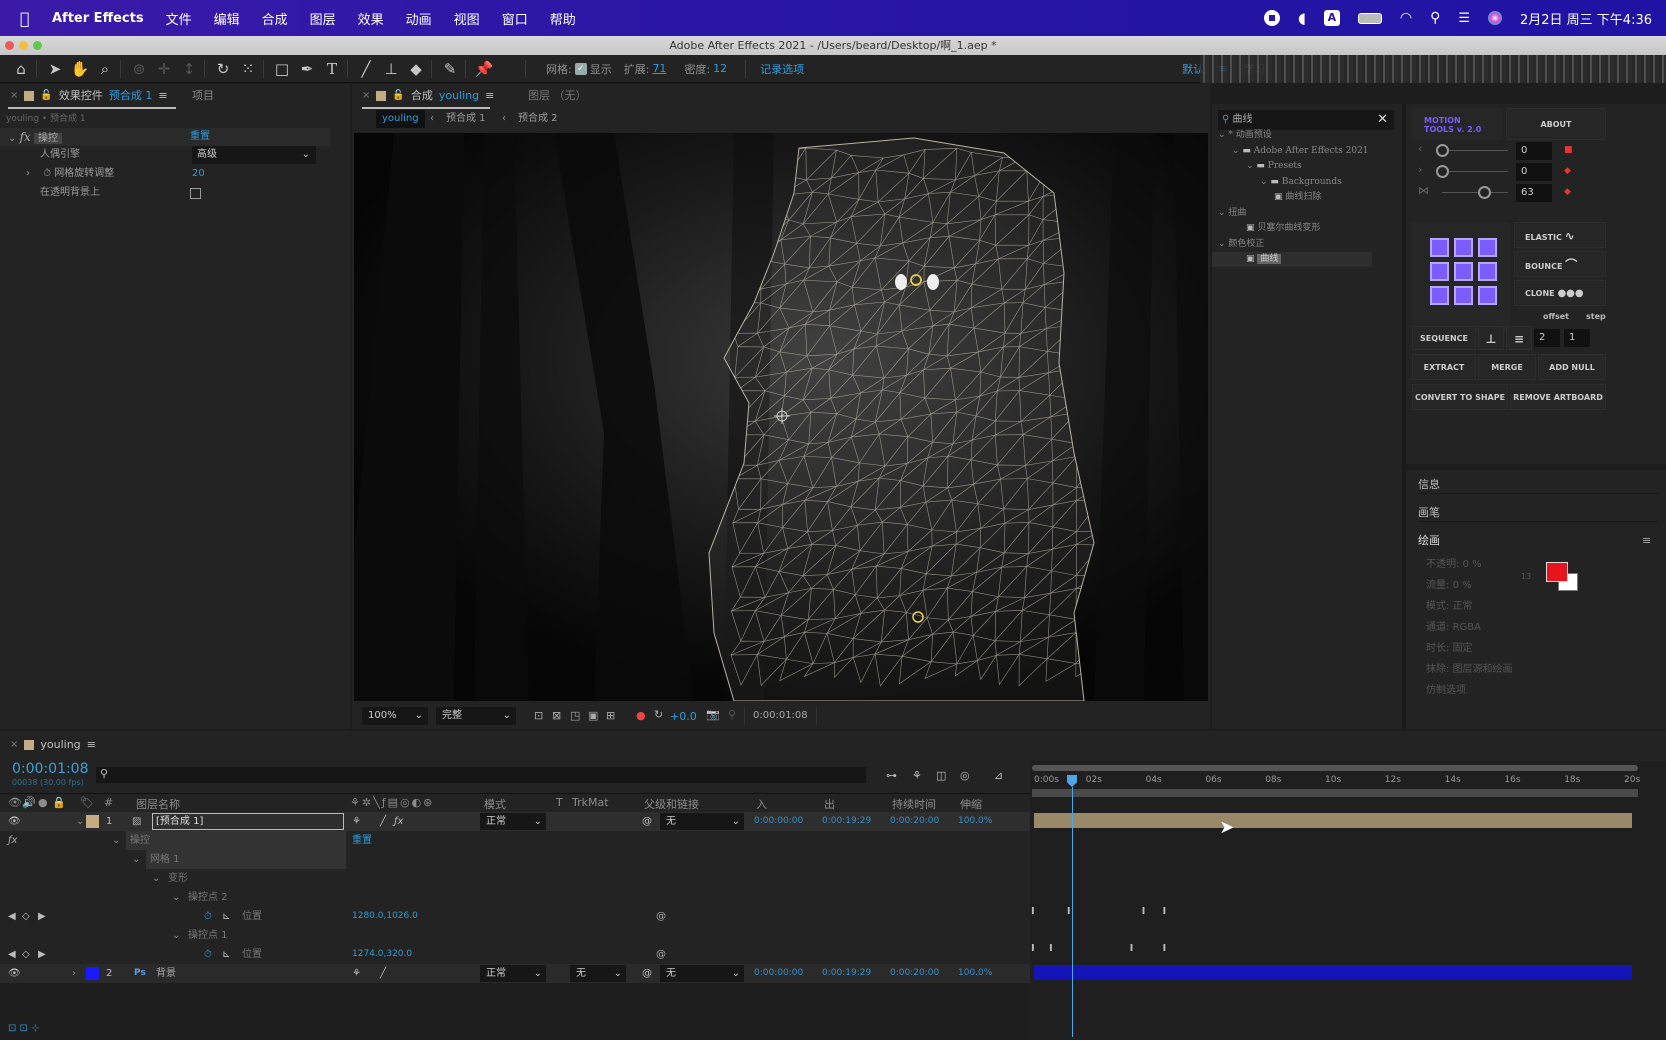 The height and width of the screenshot is (1040, 1666). I want to click on tab-layer: 图层 （无）, so click(557, 96).